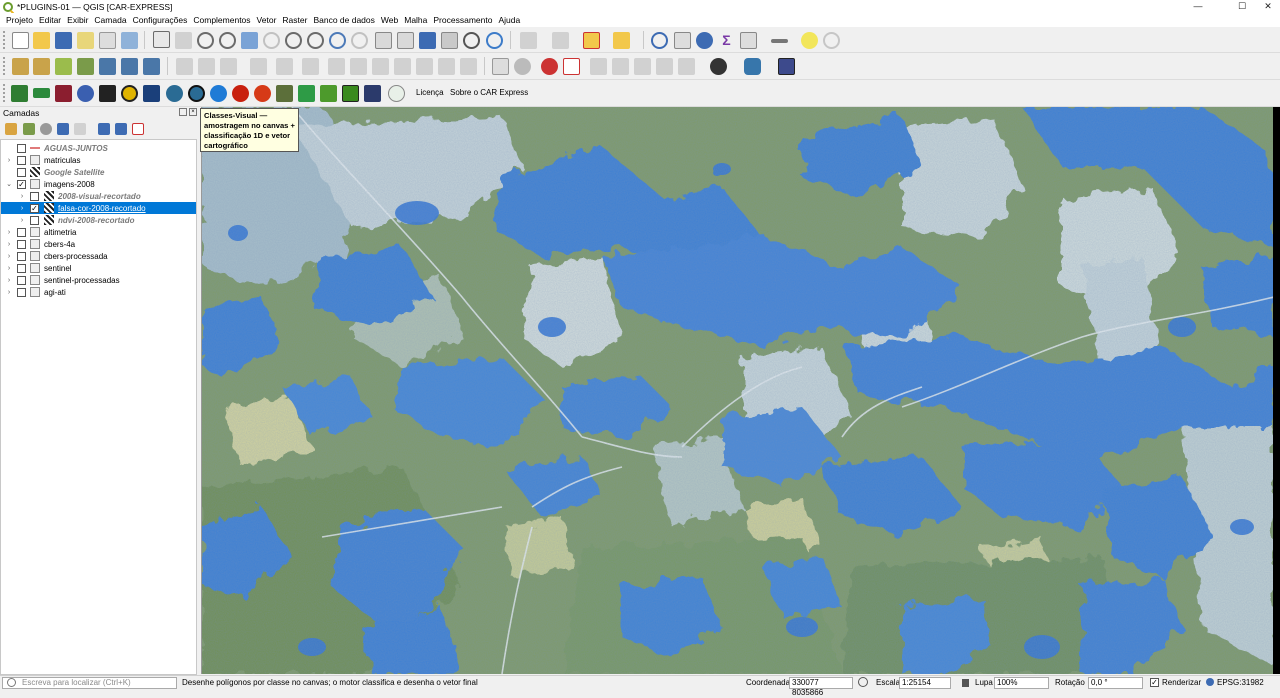 This screenshot has height=698, width=1280. I want to click on copy-features-icon, so click(380, 66).